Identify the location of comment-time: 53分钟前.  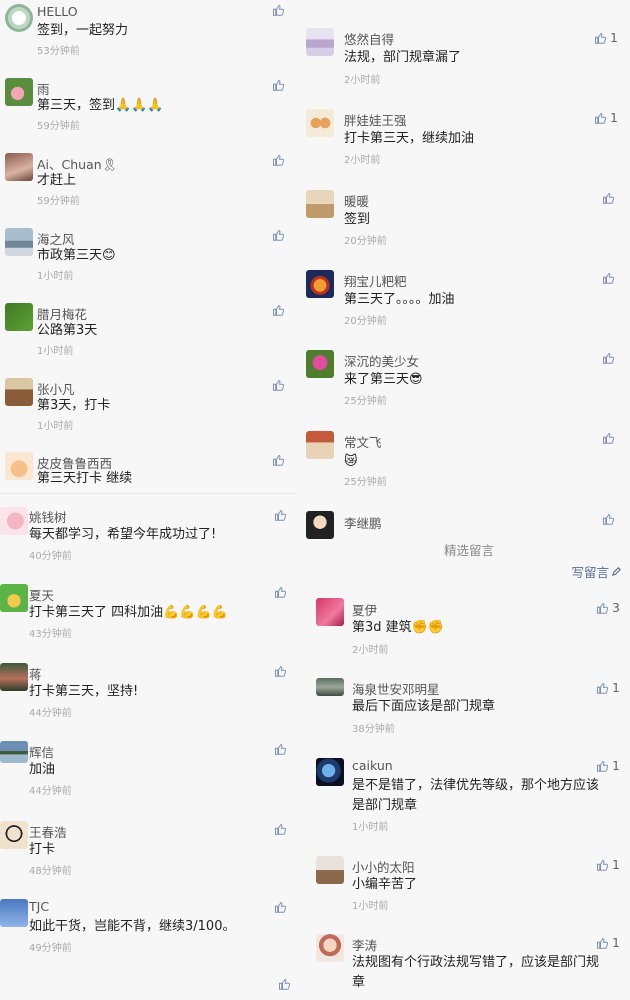
(58, 51).